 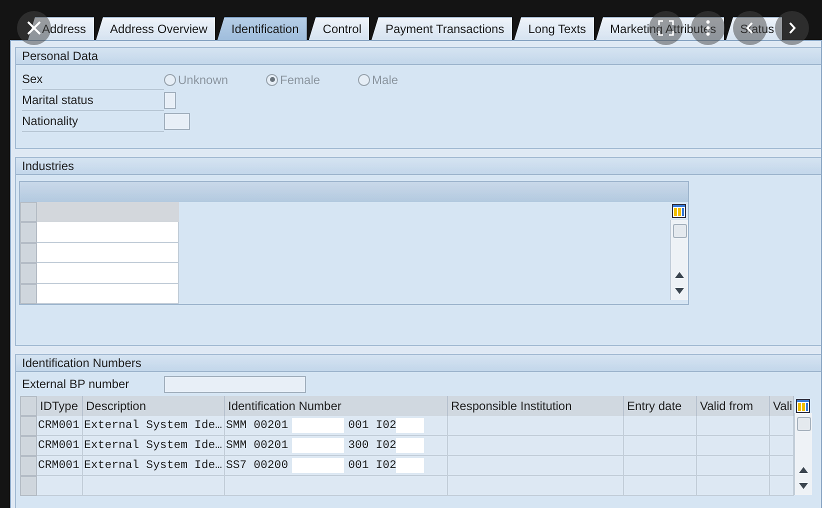 I want to click on table-cell-text: SS7 00200, so click(x=257, y=466).